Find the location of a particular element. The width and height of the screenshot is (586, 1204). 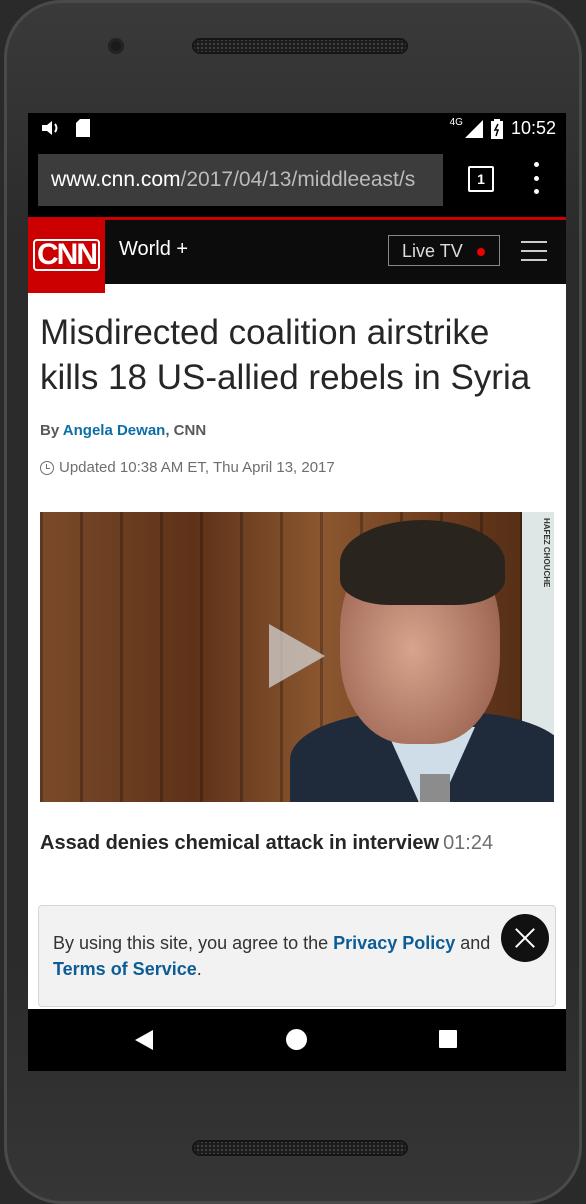

clock: 10:52 is located at coordinates (533, 128).